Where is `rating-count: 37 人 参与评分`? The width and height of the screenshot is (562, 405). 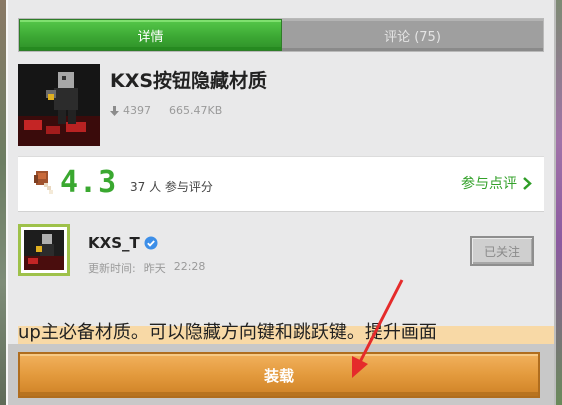
rating-count: 37 人 参与评分 is located at coordinates (171, 187).